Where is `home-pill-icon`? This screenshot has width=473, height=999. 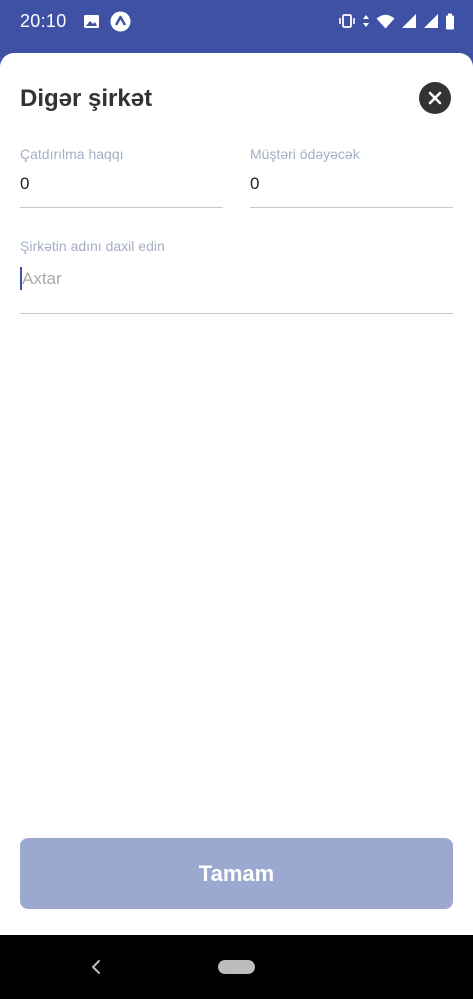
home-pill-icon is located at coordinates (236, 967).